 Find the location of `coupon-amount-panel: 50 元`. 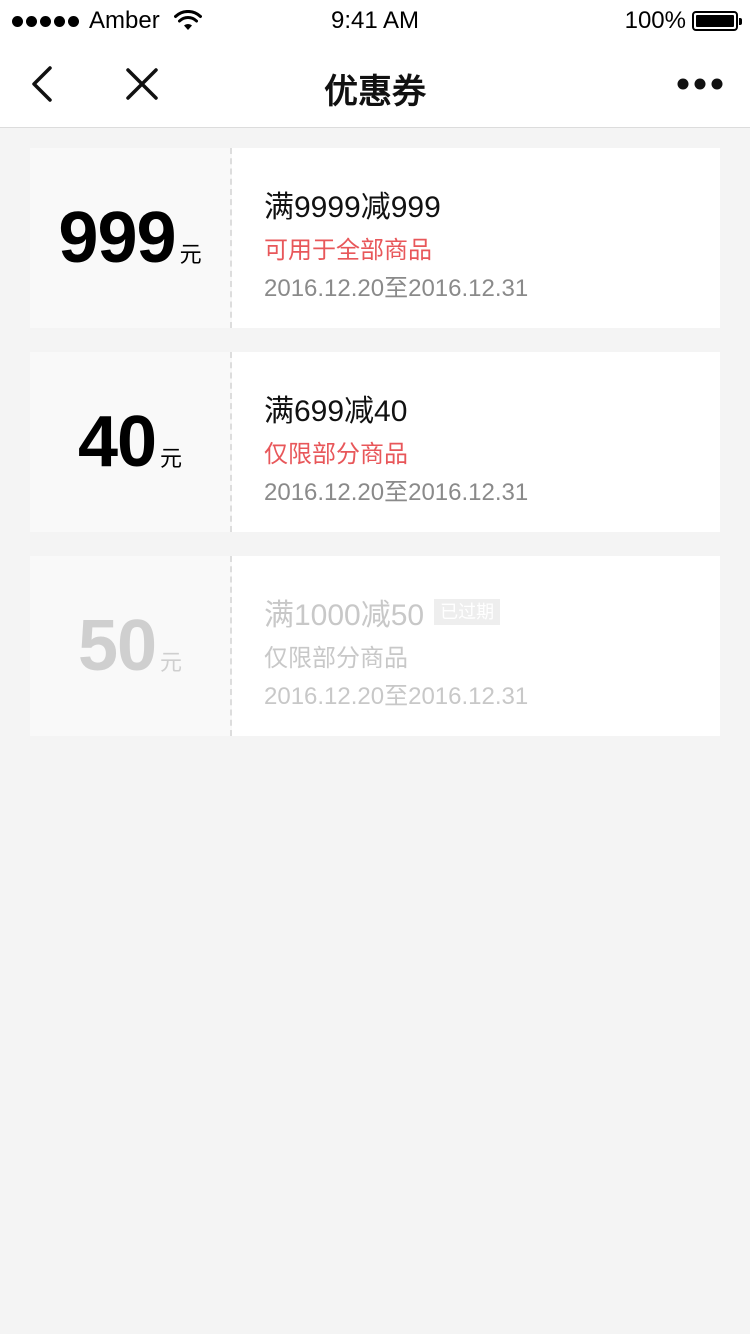

coupon-amount-panel: 50 元 is located at coordinates (131, 646).